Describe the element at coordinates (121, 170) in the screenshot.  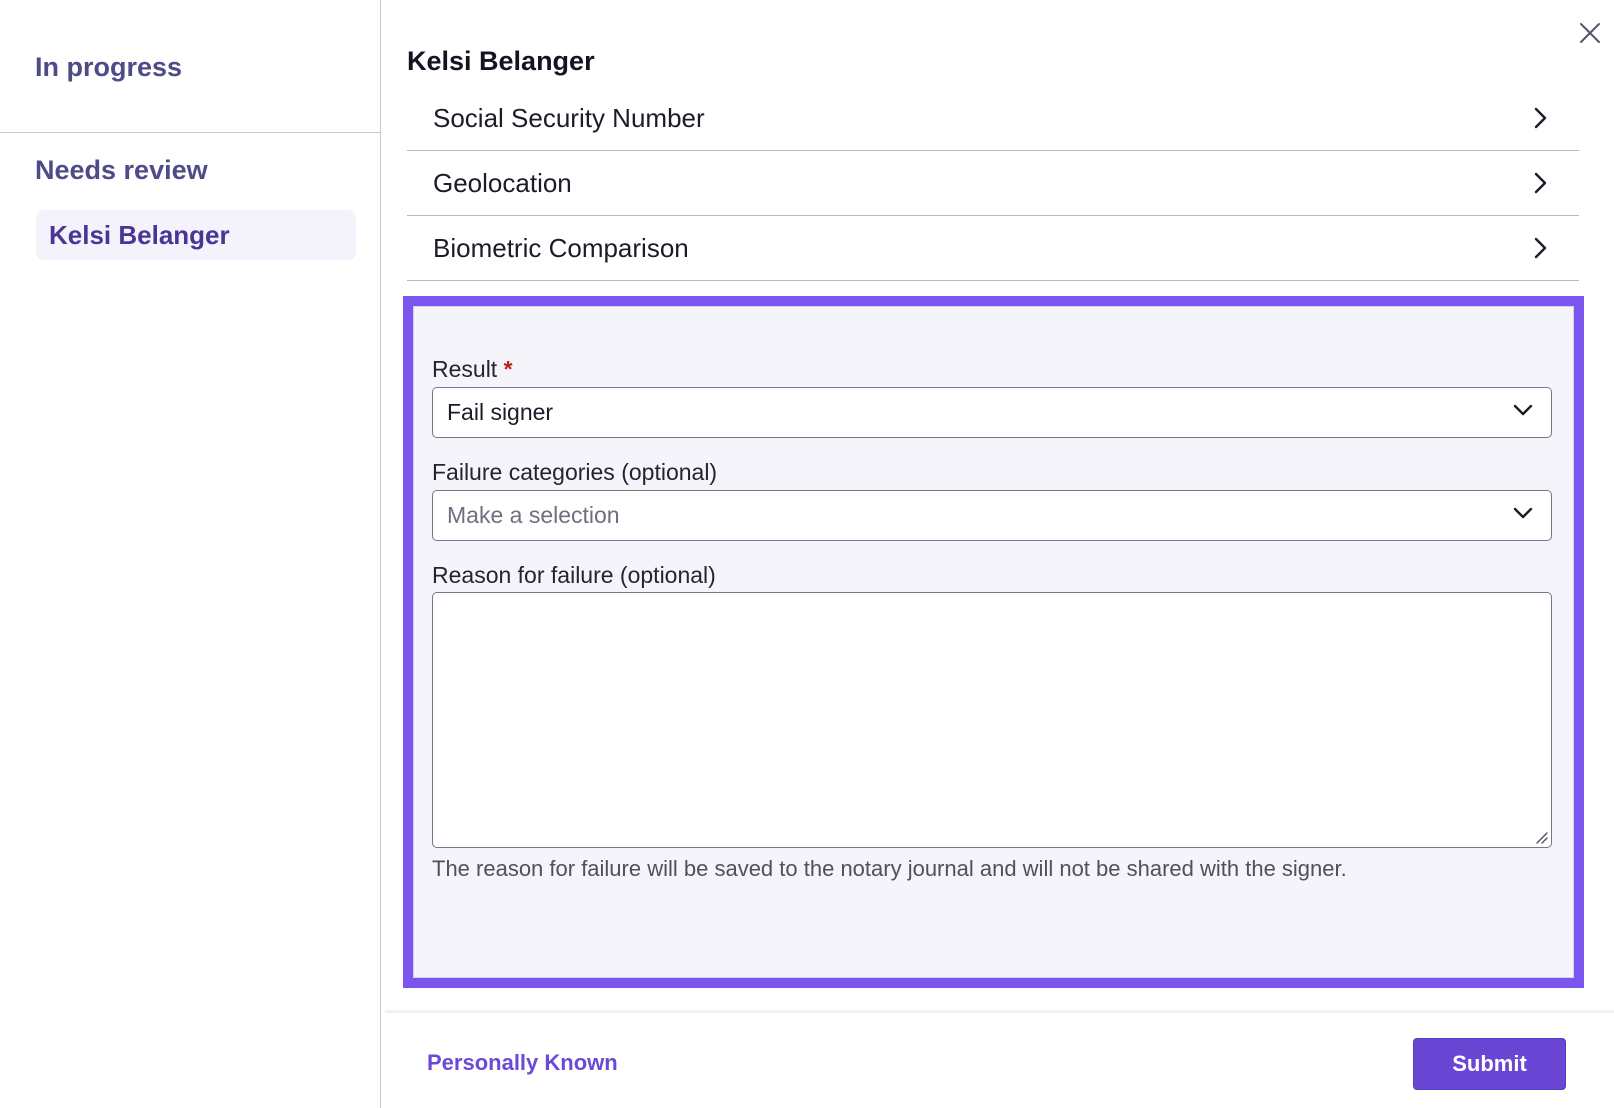
I see `sidebar-heading-needs-review: Needs review` at that location.